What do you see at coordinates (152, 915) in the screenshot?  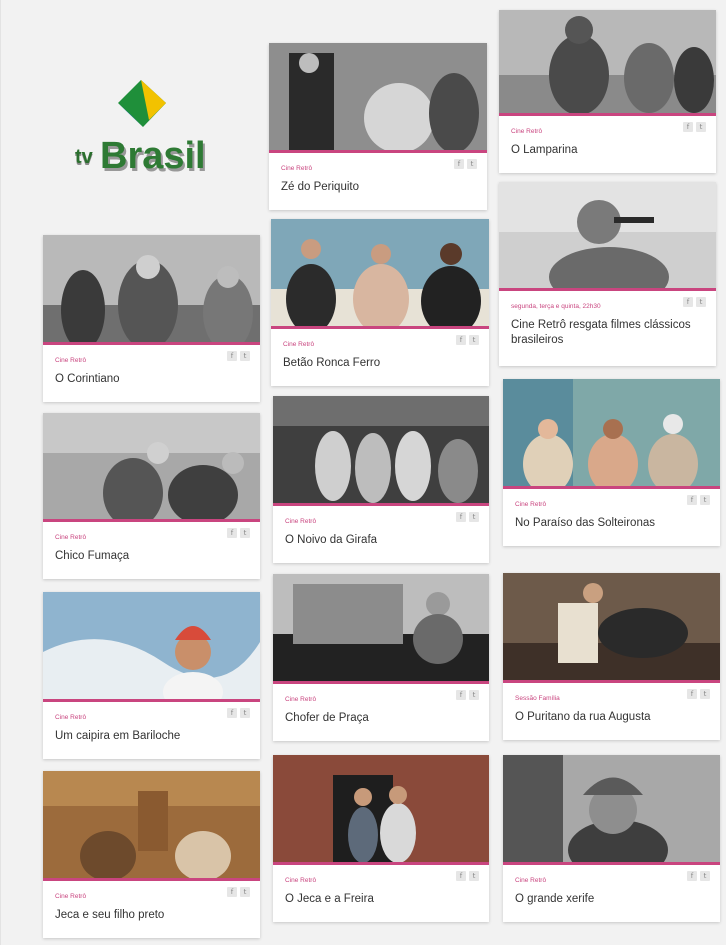 I see `card-title: Jeca e seu filho preto` at bounding box center [152, 915].